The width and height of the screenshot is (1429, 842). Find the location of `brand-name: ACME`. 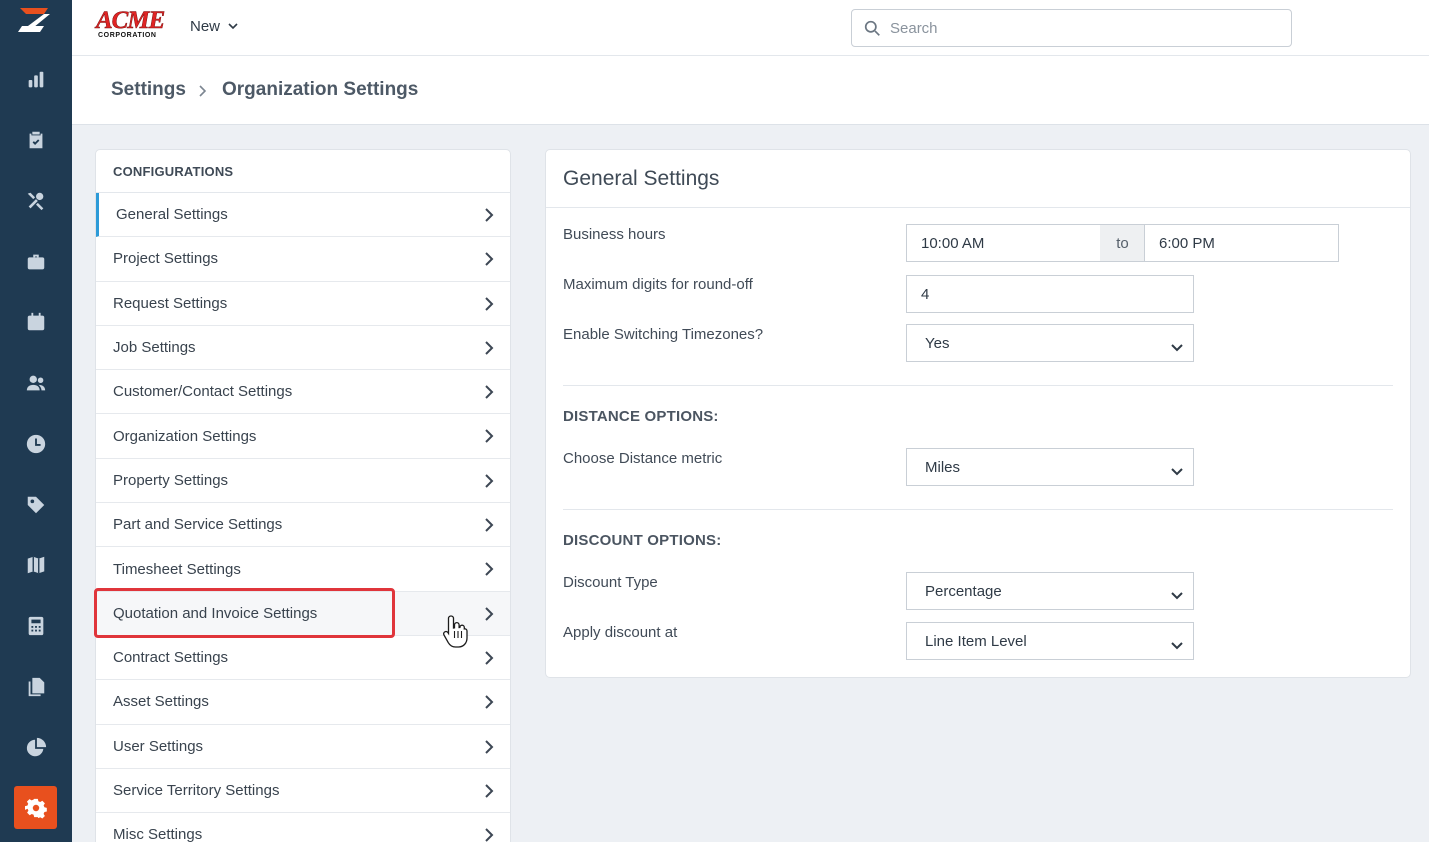

brand-name: ACME is located at coordinates (131, 20).